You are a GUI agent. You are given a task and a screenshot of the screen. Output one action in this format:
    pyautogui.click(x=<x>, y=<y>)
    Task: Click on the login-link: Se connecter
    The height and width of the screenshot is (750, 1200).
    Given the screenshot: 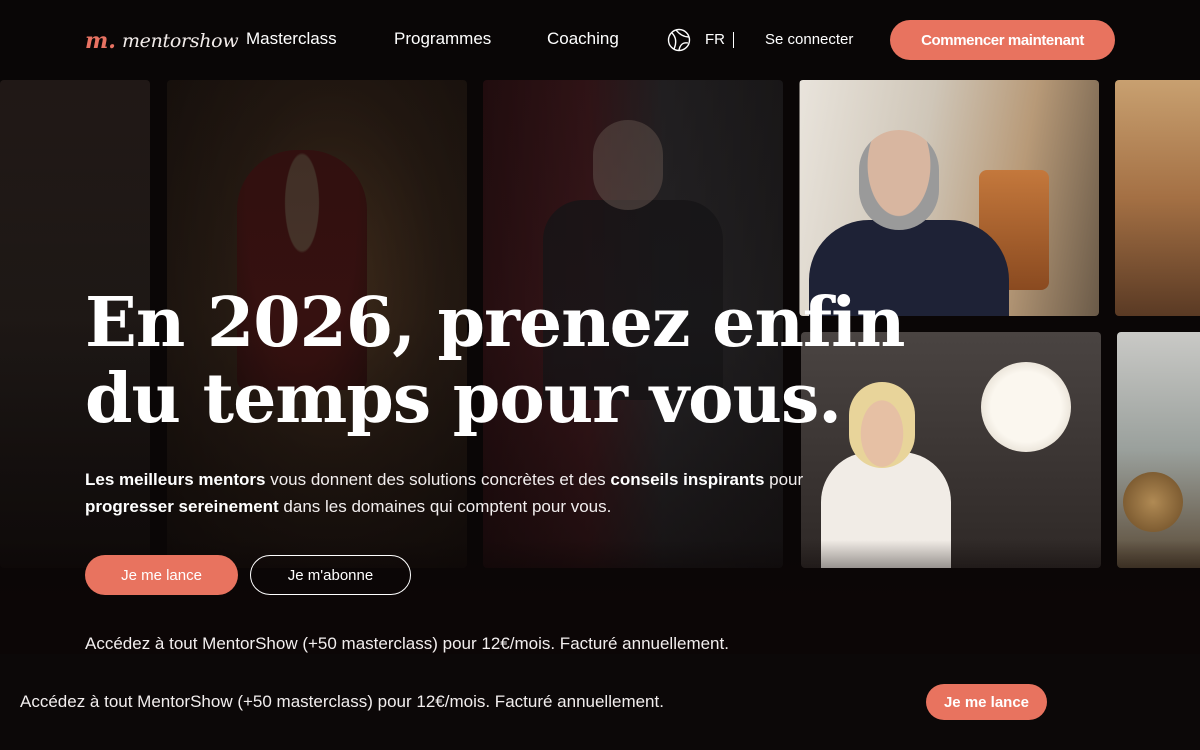 What is the action you would take?
    pyautogui.click(x=809, y=39)
    